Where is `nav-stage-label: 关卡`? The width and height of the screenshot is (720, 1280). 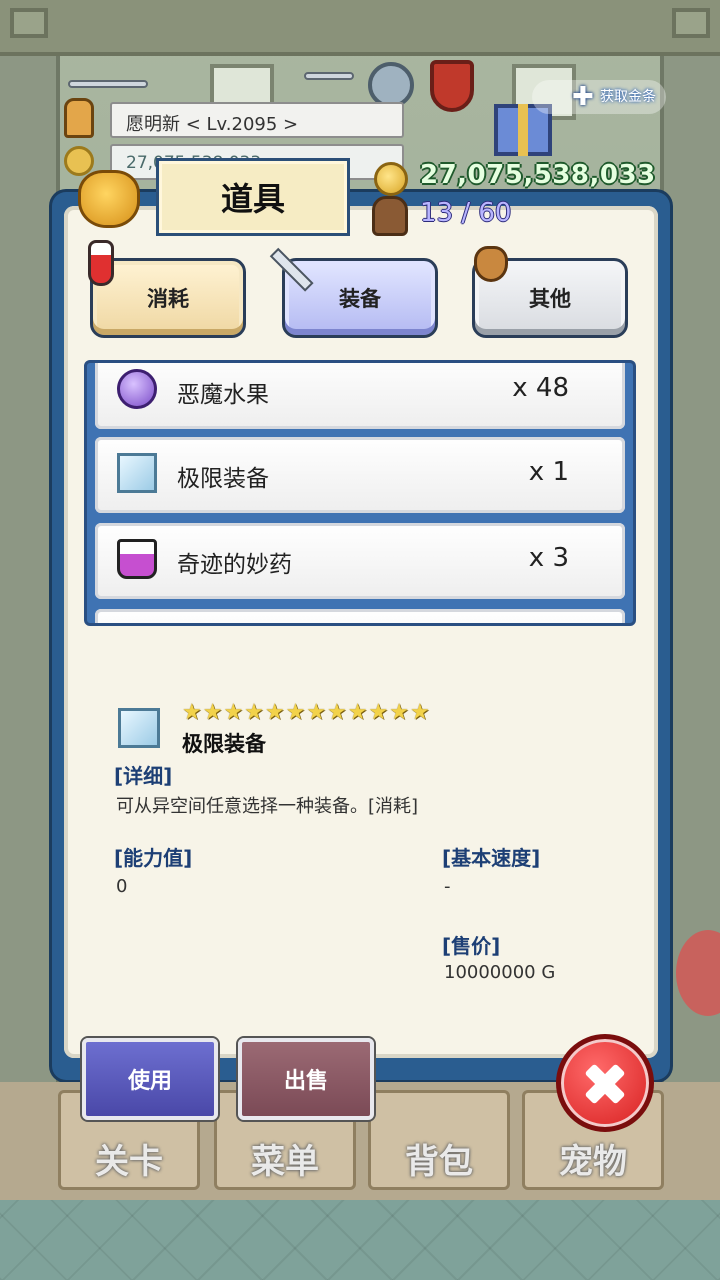 nav-stage-label: 关卡 is located at coordinates (129, 1162).